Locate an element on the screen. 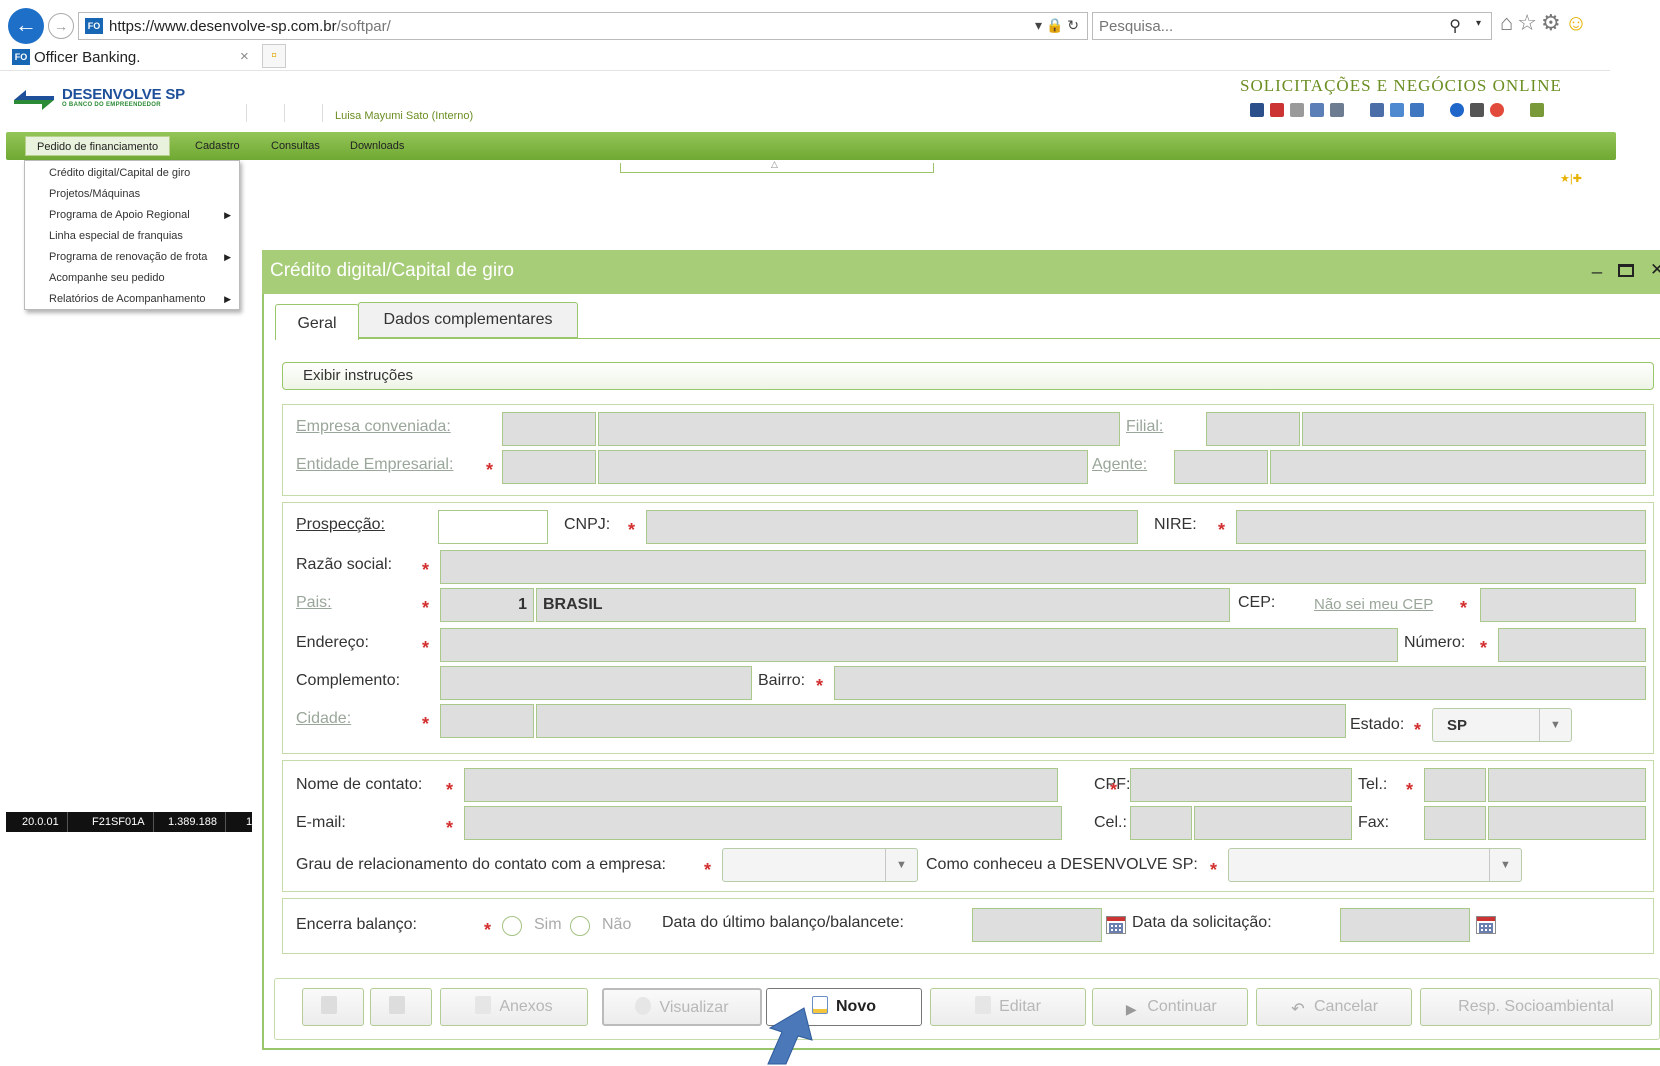  empresa-conveniada-code-input is located at coordinates (549, 429).